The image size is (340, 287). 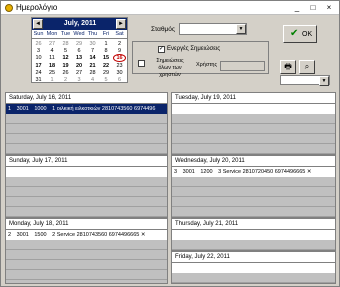 I want to click on day-header: Wednesday, July 20, 2011, so click(x=253, y=161).